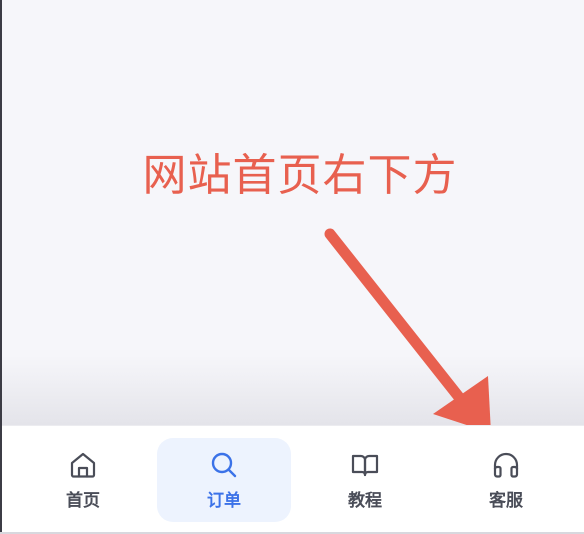 The width and height of the screenshot is (584, 534). I want to click on annotation-text: 网站首页右下方, so click(300, 175).